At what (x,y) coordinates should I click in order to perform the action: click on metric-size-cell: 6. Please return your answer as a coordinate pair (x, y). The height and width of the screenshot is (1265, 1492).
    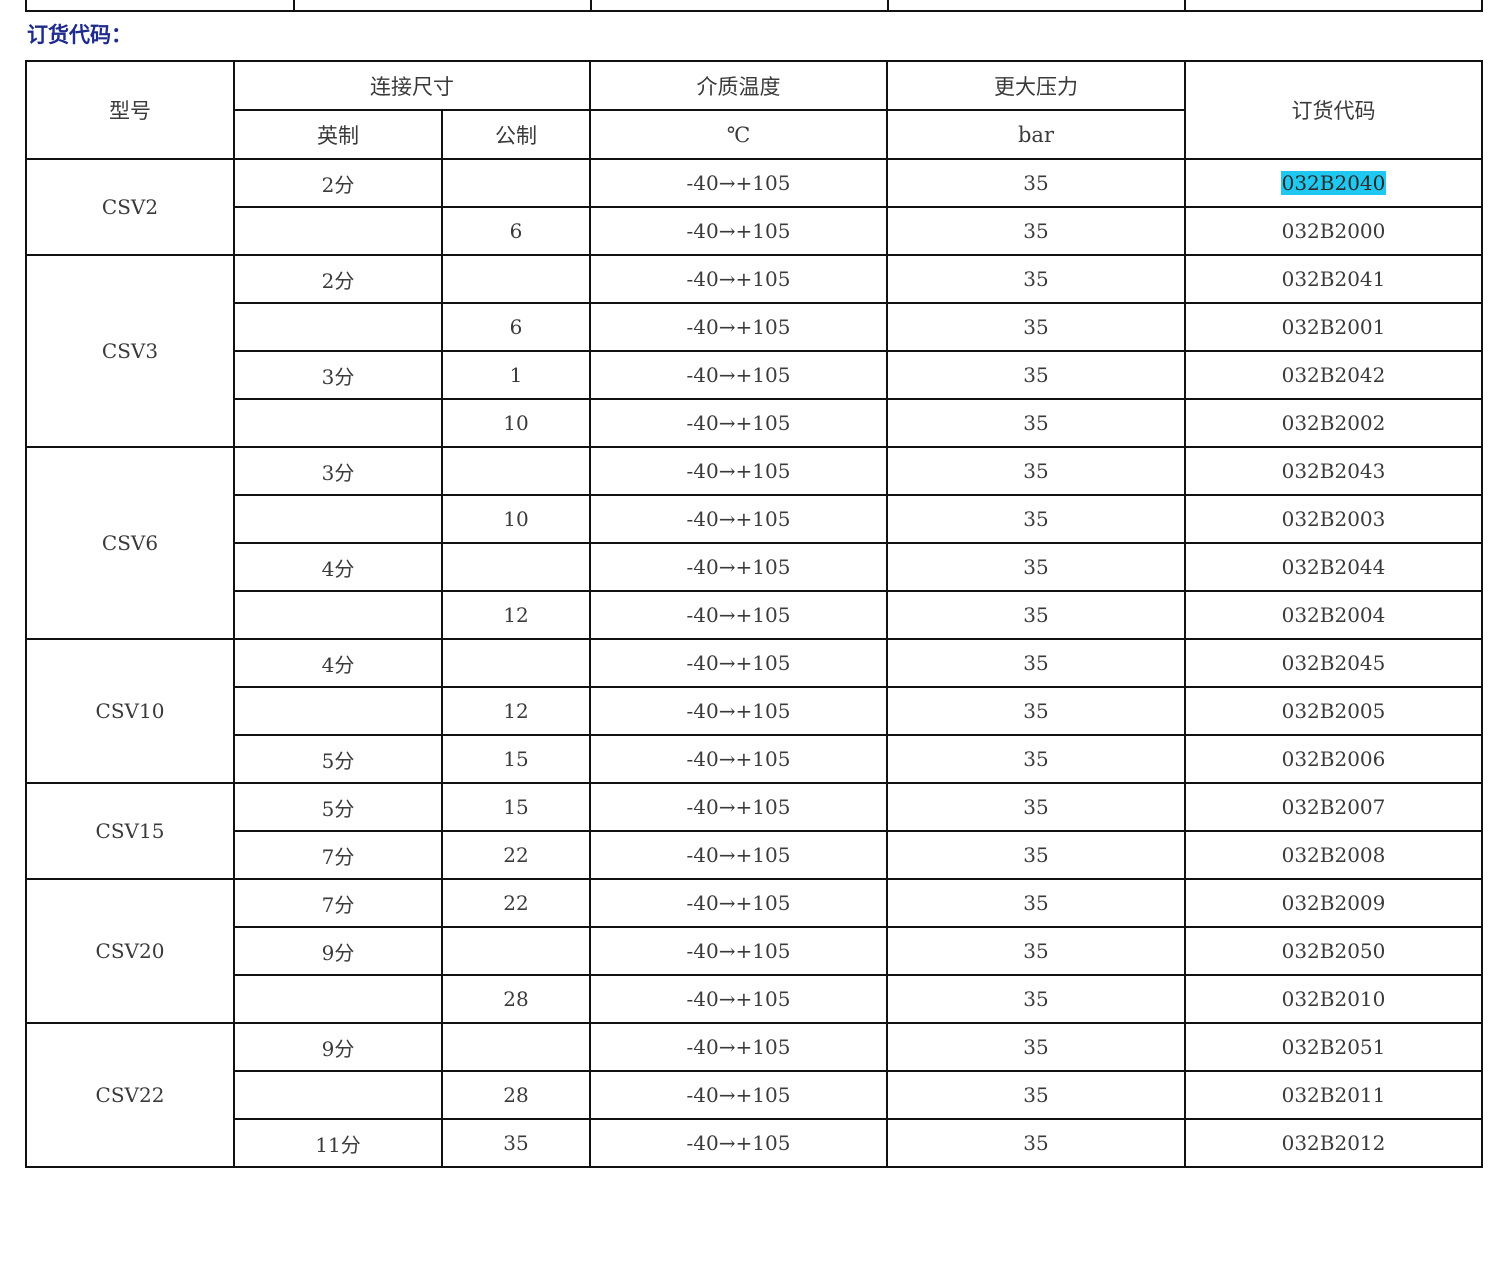
    Looking at the image, I should click on (516, 327).